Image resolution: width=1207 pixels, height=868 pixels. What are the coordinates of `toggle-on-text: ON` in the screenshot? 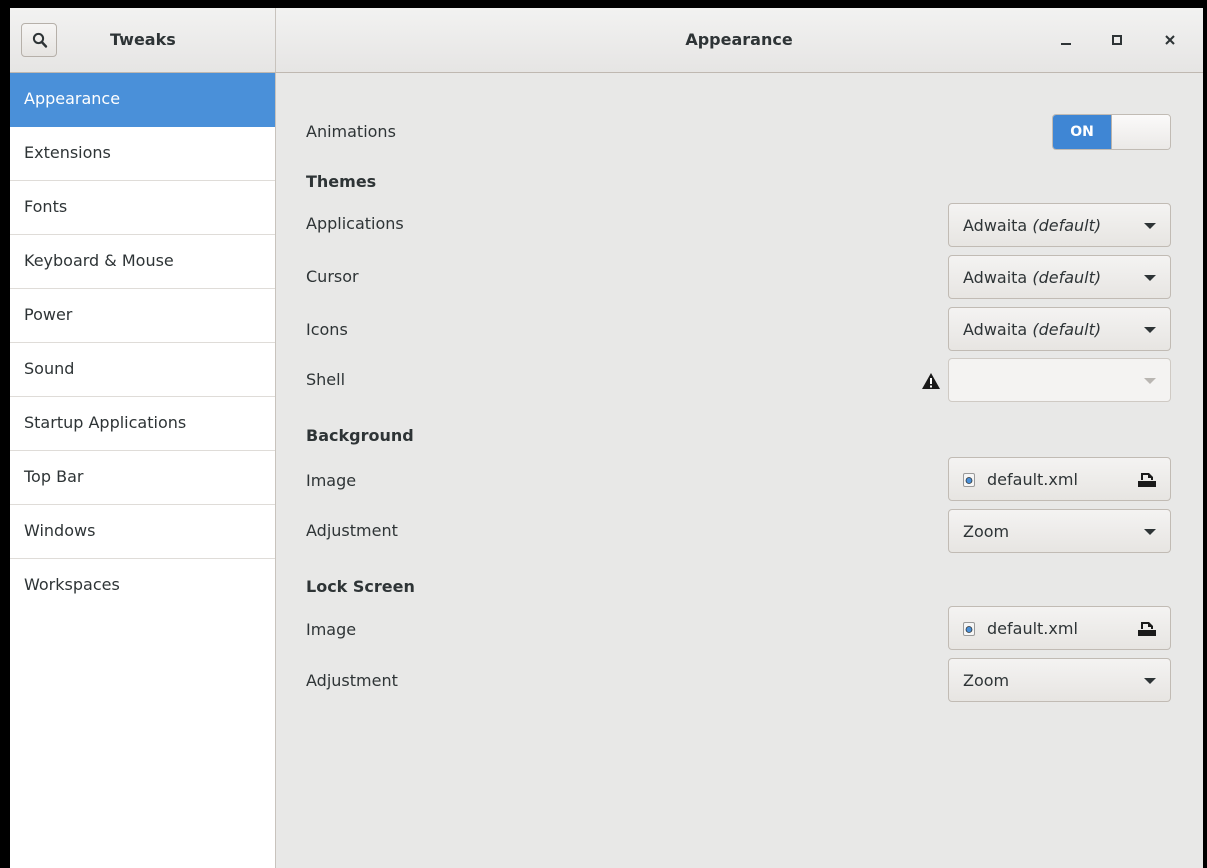 It's located at (1082, 132).